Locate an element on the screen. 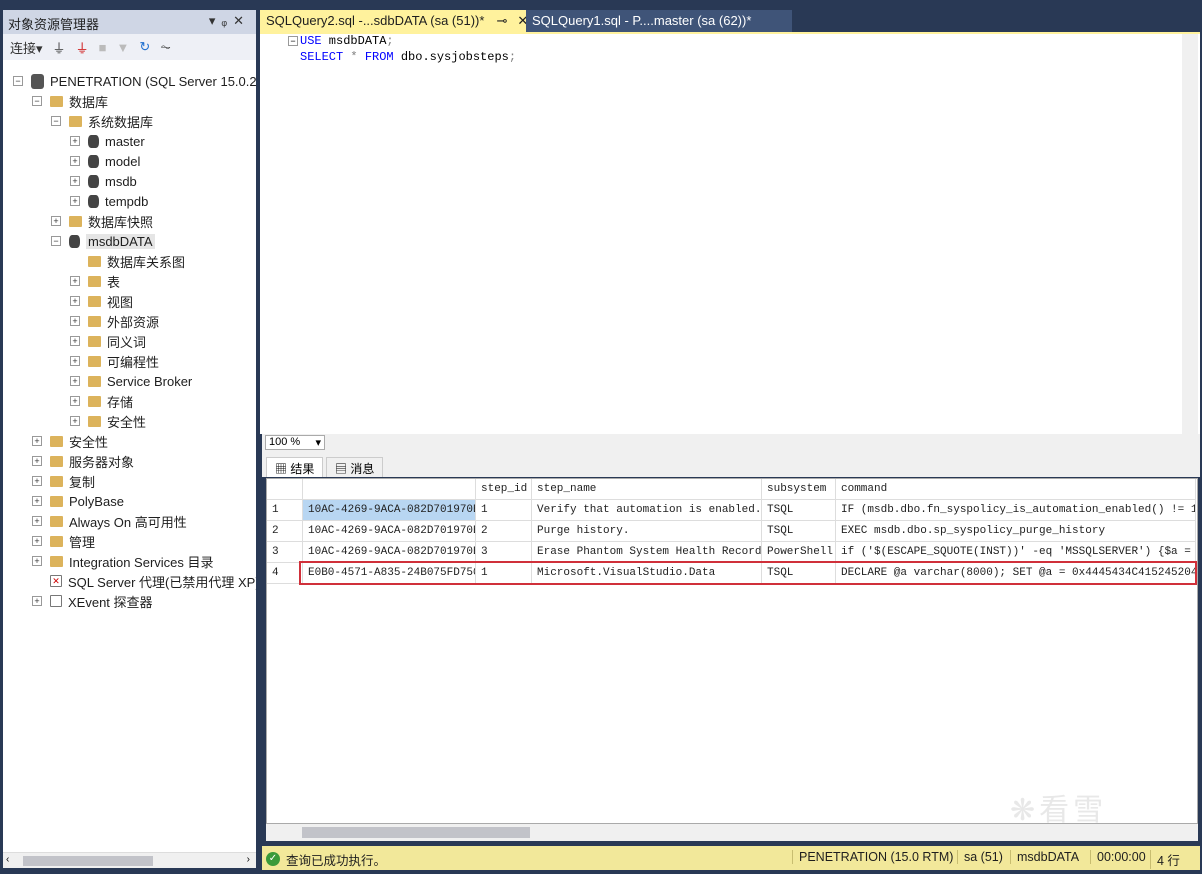 The image size is (1202, 874). stop-icon: ■ is located at coordinates (103, 47).